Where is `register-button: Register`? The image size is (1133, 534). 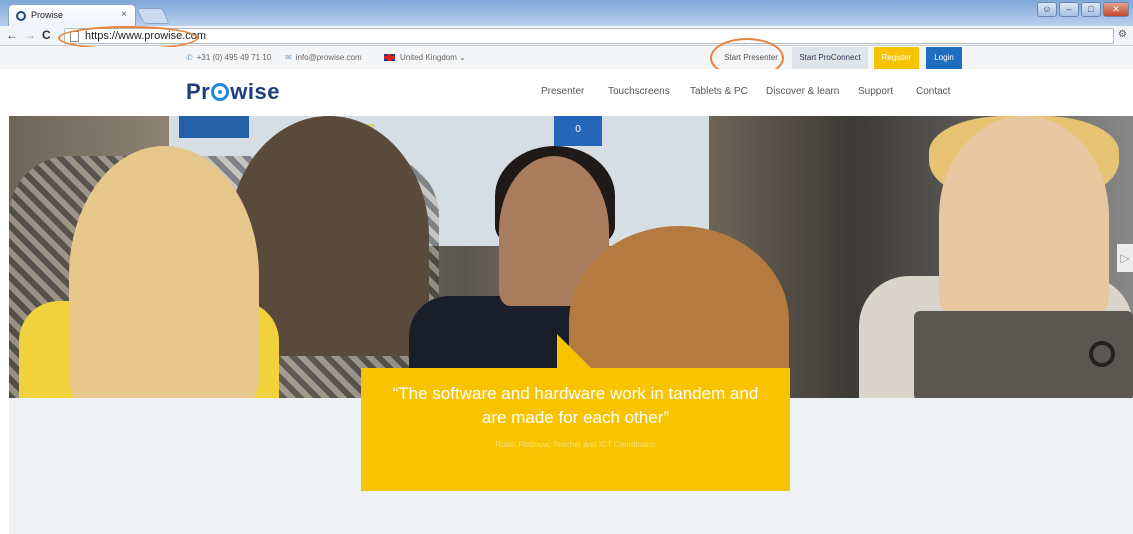 register-button: Register is located at coordinates (896, 58).